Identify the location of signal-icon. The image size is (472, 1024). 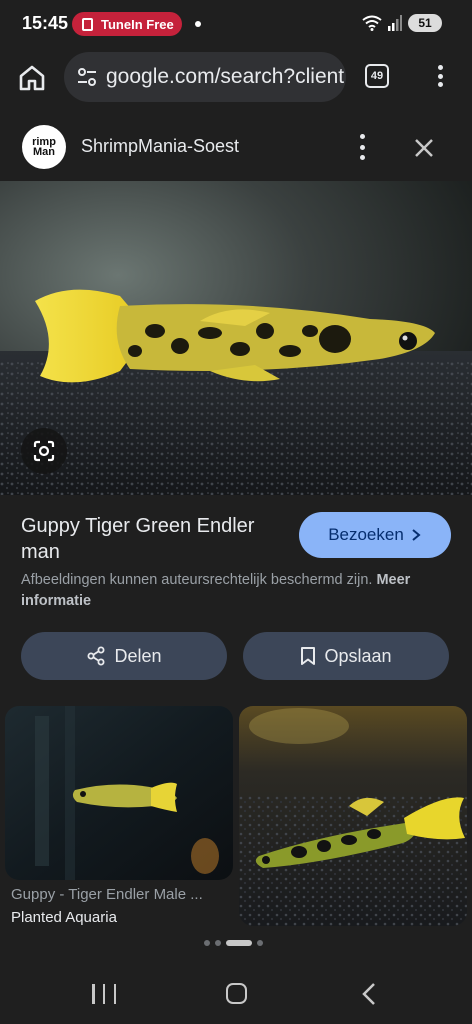
(395, 23).